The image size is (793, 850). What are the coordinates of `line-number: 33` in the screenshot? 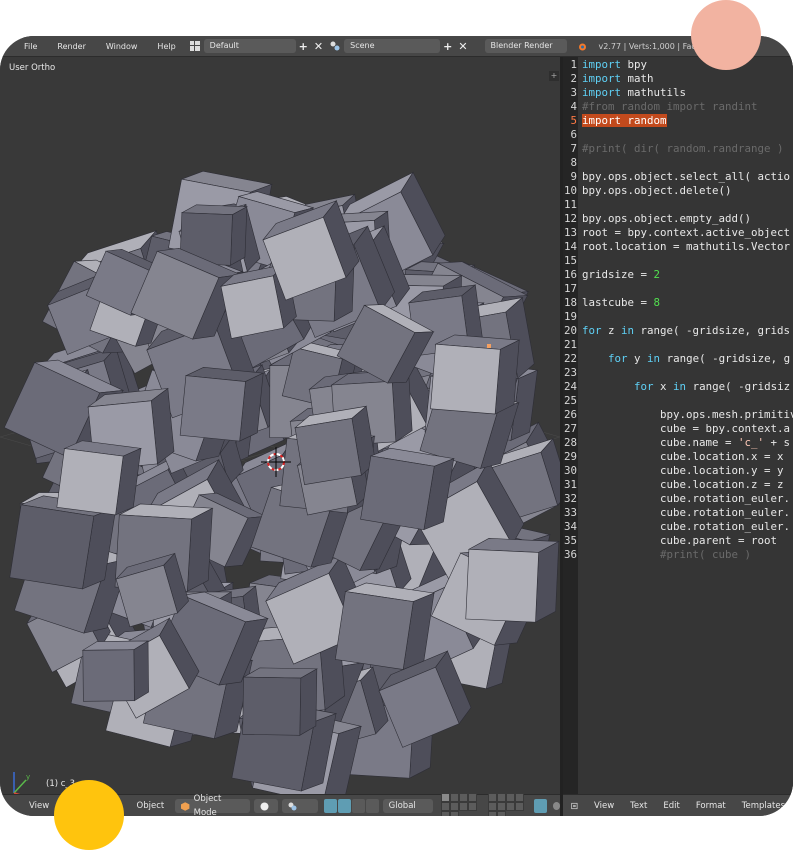 It's located at (570, 512).